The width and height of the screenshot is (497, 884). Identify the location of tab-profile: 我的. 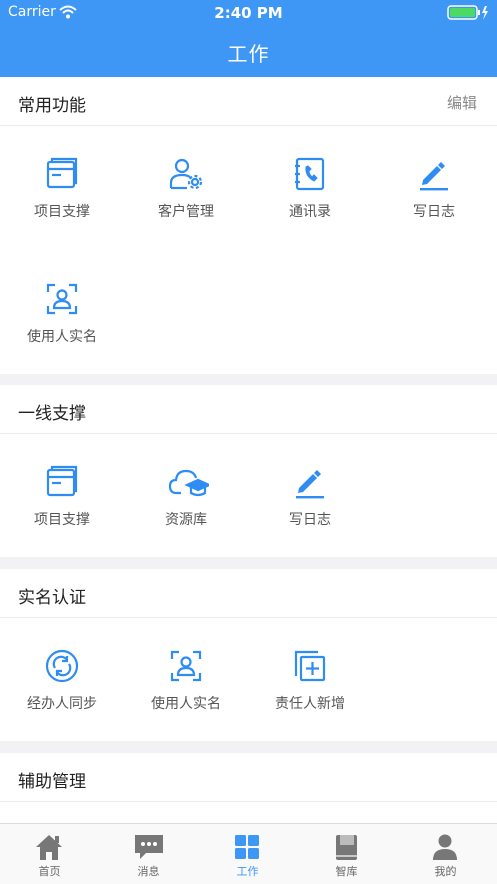
(445, 854).